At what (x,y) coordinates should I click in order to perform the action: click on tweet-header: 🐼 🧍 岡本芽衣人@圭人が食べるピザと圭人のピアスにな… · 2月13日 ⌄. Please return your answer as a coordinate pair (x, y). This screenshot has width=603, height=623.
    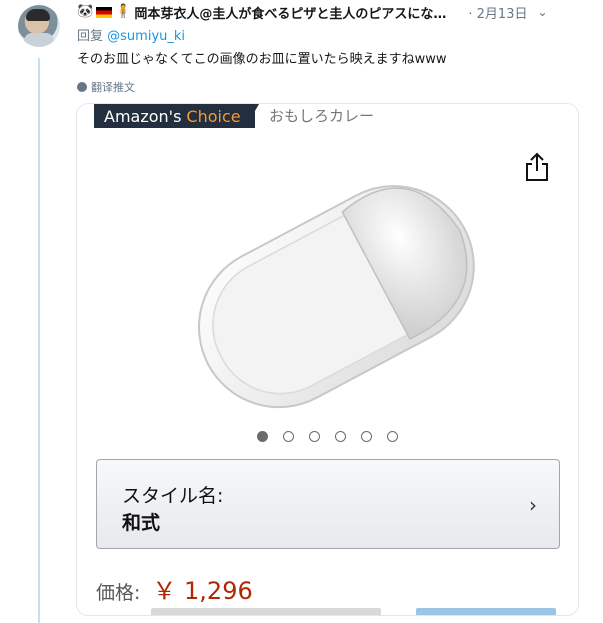
    Looking at the image, I should click on (337, 12).